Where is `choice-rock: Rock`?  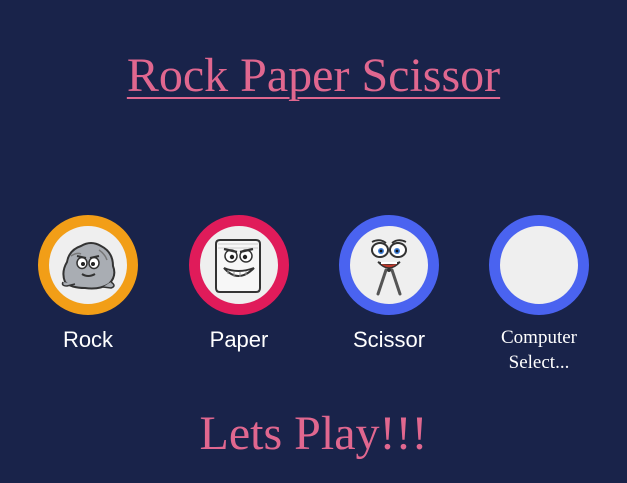
choice-rock: Rock is located at coordinates (88, 284).